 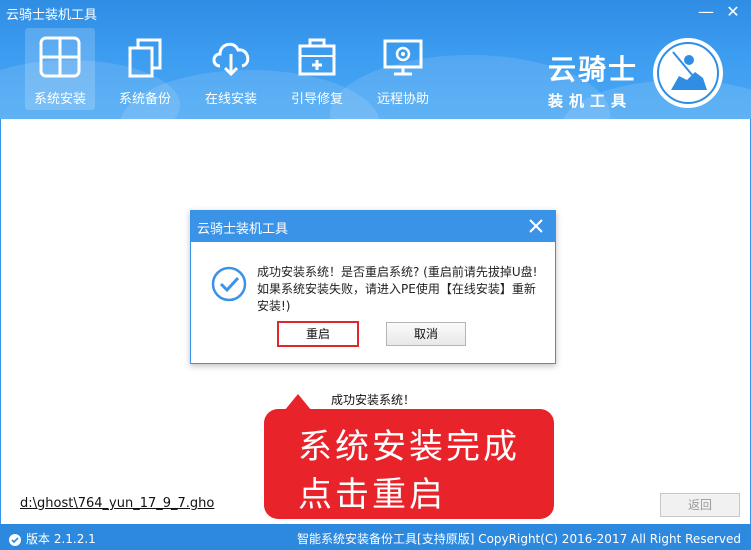 What do you see at coordinates (229, 284) in the screenshot?
I see `success-check-icon` at bounding box center [229, 284].